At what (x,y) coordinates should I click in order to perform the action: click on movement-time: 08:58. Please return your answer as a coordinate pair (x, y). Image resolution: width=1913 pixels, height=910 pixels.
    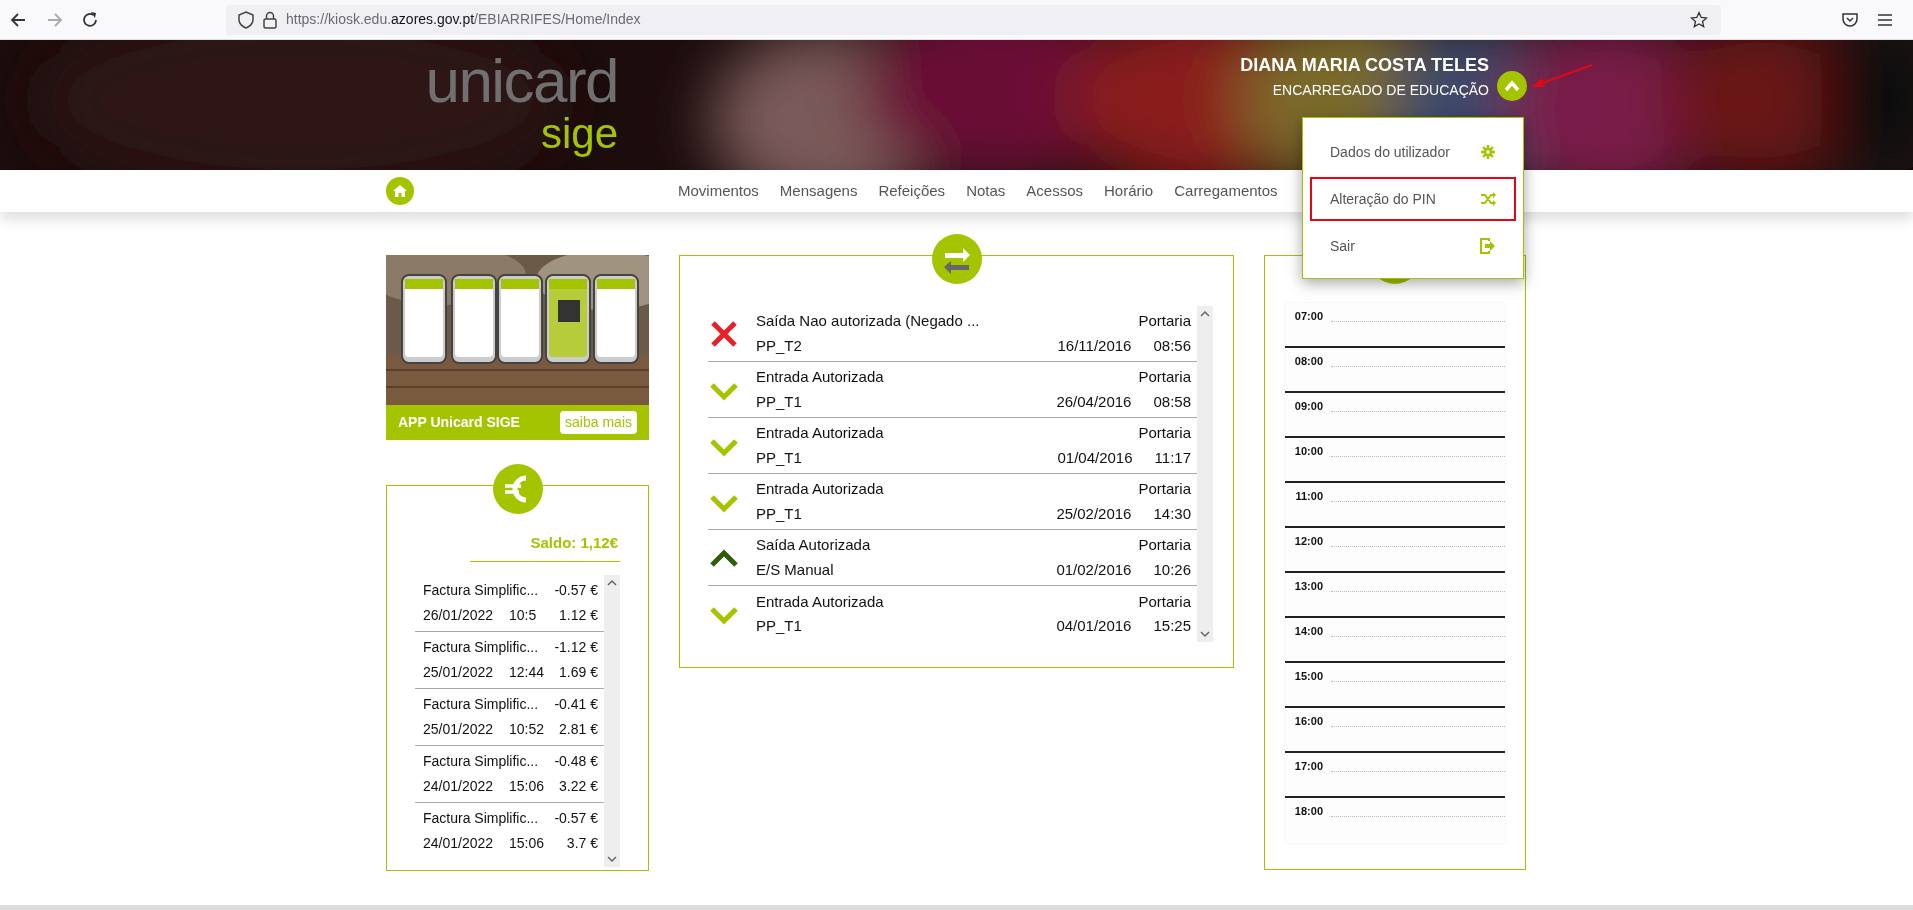
    Looking at the image, I should click on (1172, 401).